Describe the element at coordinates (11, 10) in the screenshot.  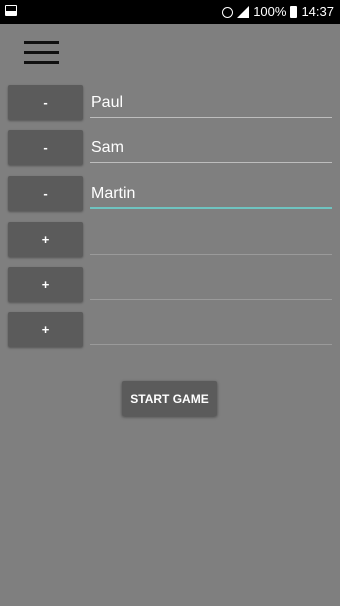
I see `notification-icon` at that location.